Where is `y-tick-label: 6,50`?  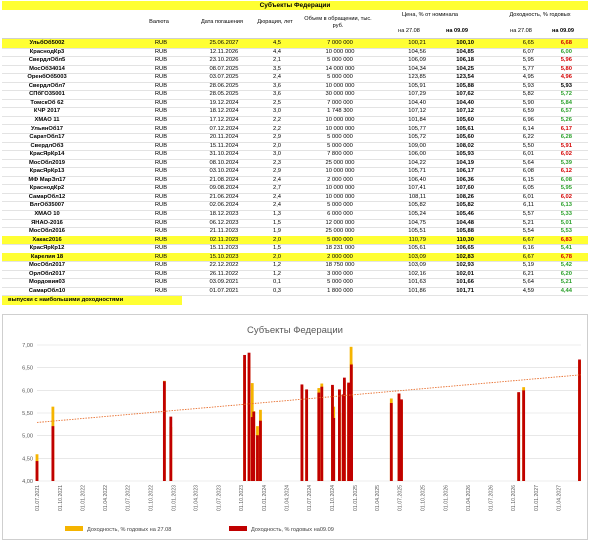
y-tick-label: 6,50 is located at coordinates (27, 369).